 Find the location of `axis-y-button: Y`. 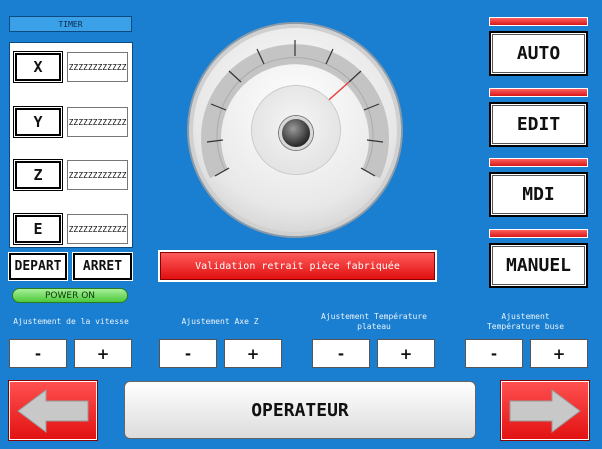

axis-y-button: Y is located at coordinates (38, 122).